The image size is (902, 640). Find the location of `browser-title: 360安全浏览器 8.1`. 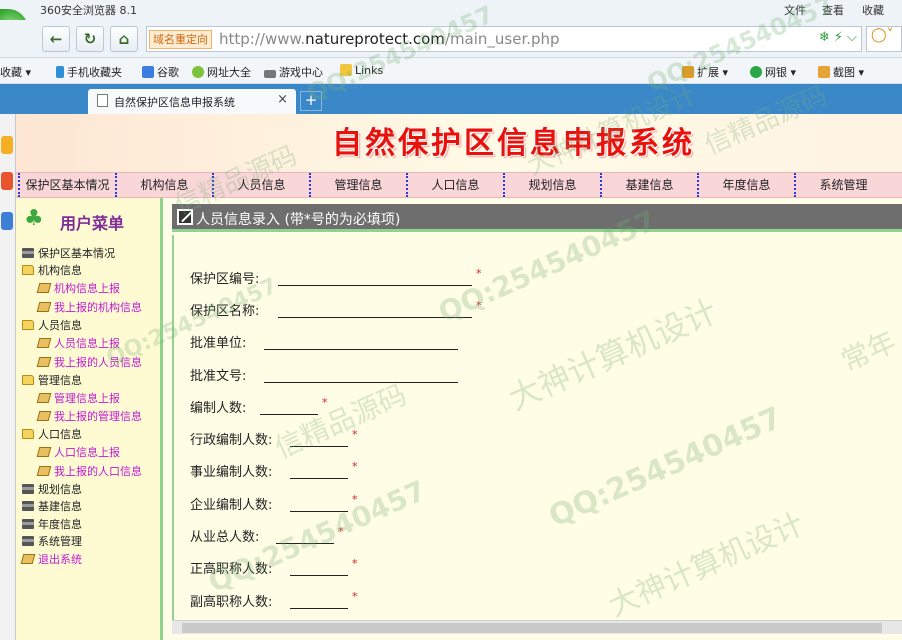

browser-title: 360安全浏览器 8.1 is located at coordinates (88, 10).